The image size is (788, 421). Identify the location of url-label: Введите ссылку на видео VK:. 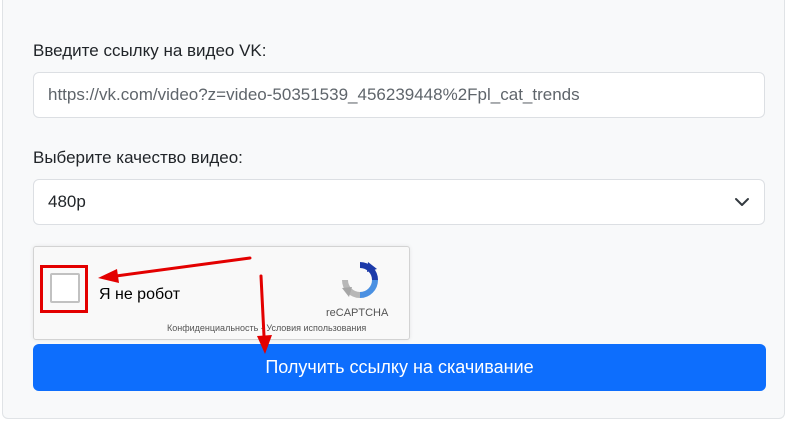
(150, 50).